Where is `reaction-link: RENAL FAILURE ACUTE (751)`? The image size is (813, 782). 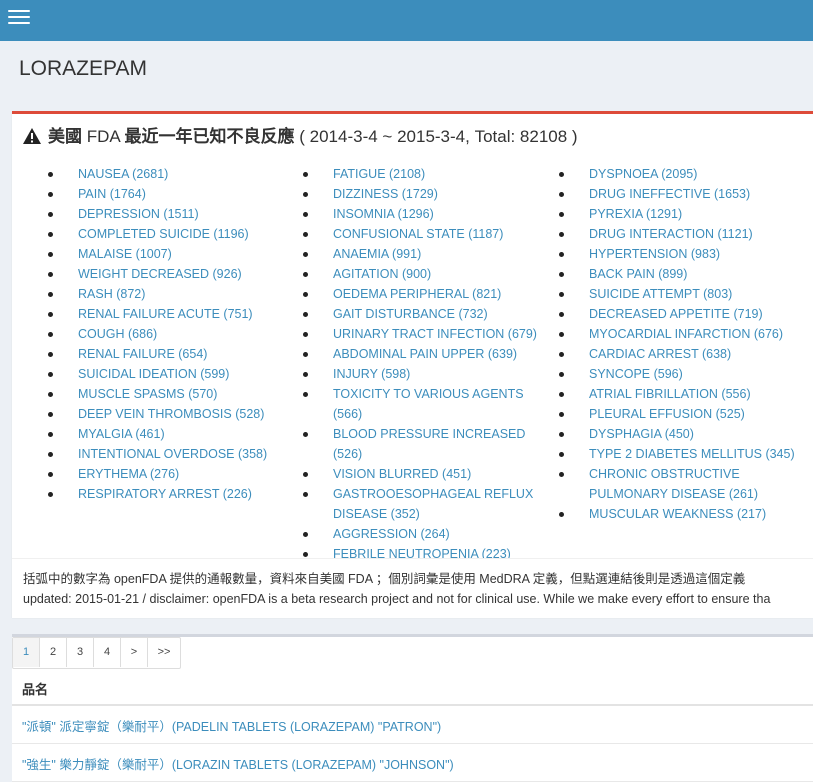
reaction-link: RENAL FAILURE ACUTE (751) is located at coordinates (165, 314).